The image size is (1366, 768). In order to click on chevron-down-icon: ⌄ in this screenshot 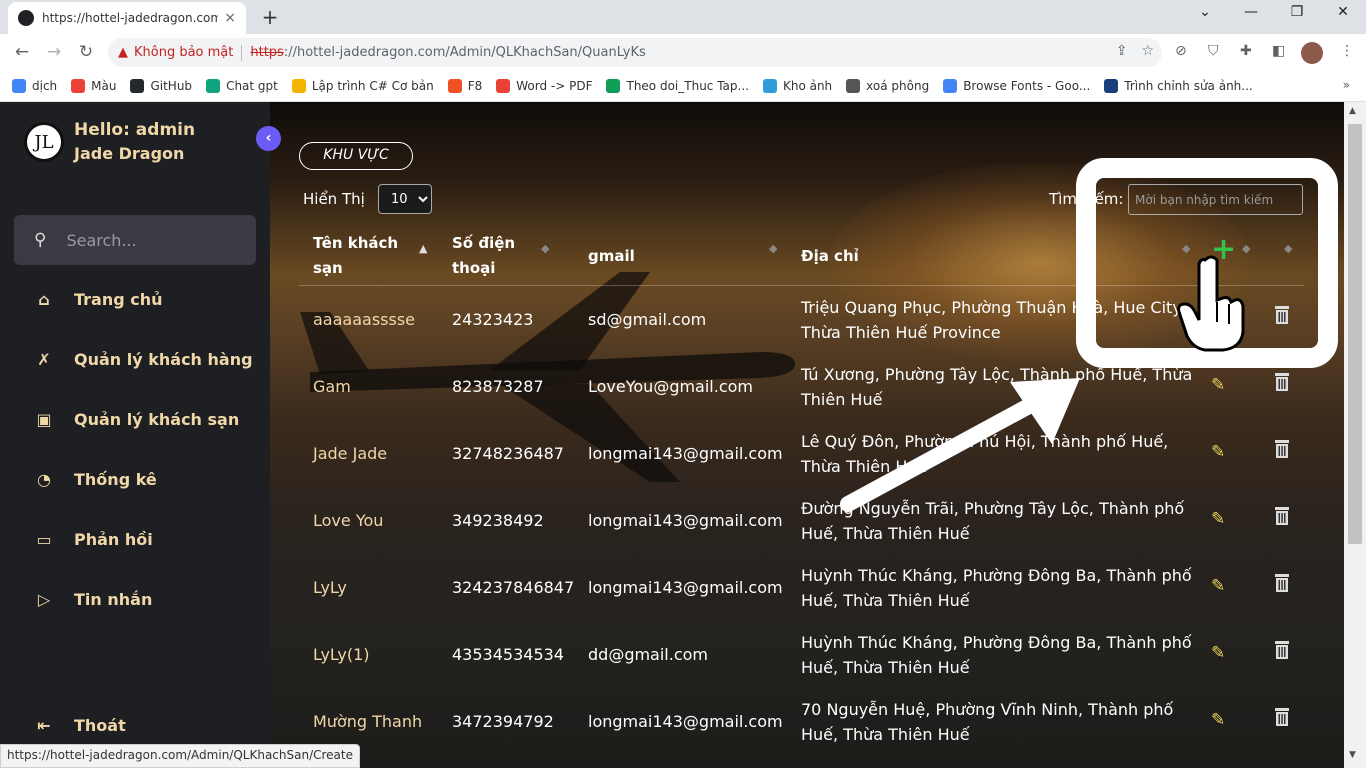, I will do `click(1205, 12)`.